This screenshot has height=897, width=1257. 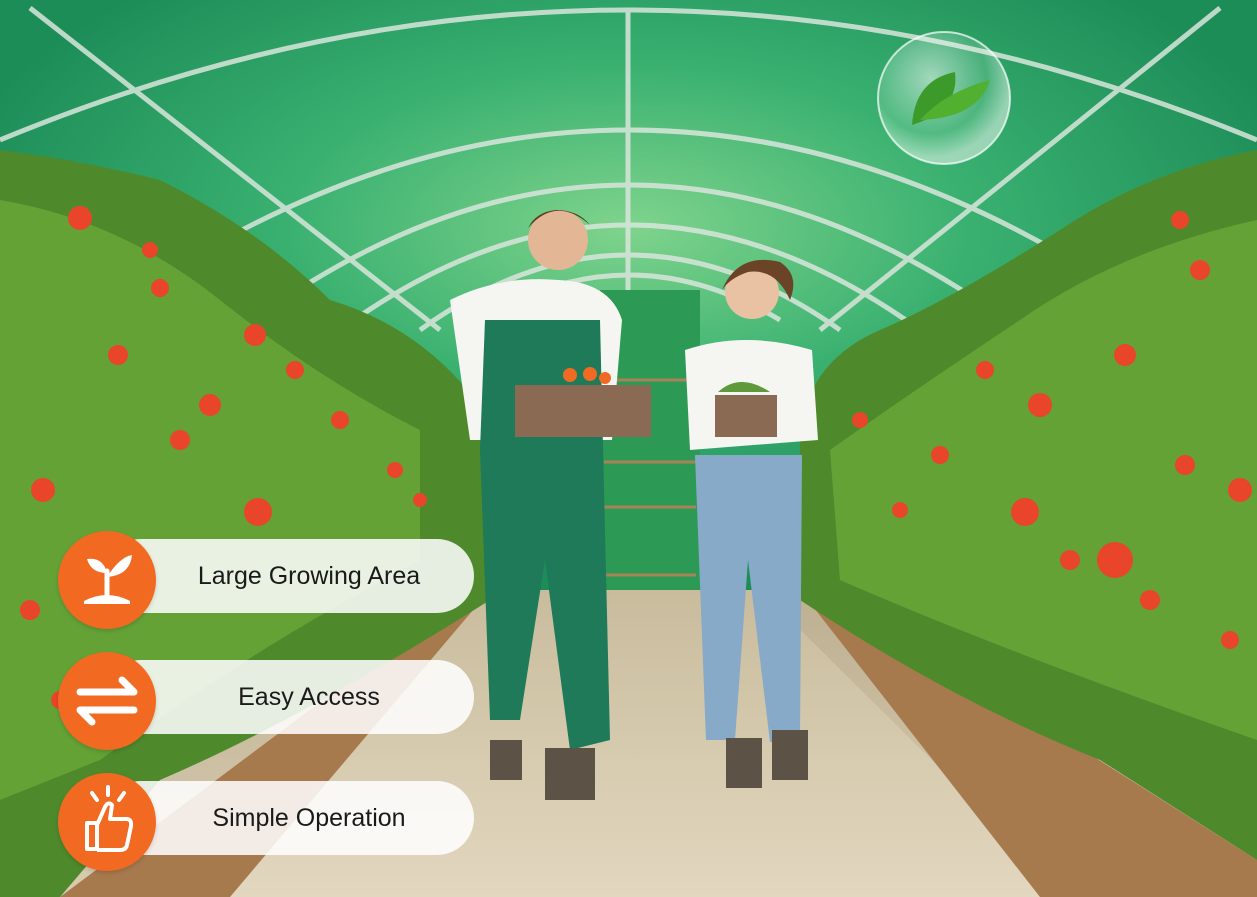 I want to click on thumbs-up-icon, so click(x=107, y=822).